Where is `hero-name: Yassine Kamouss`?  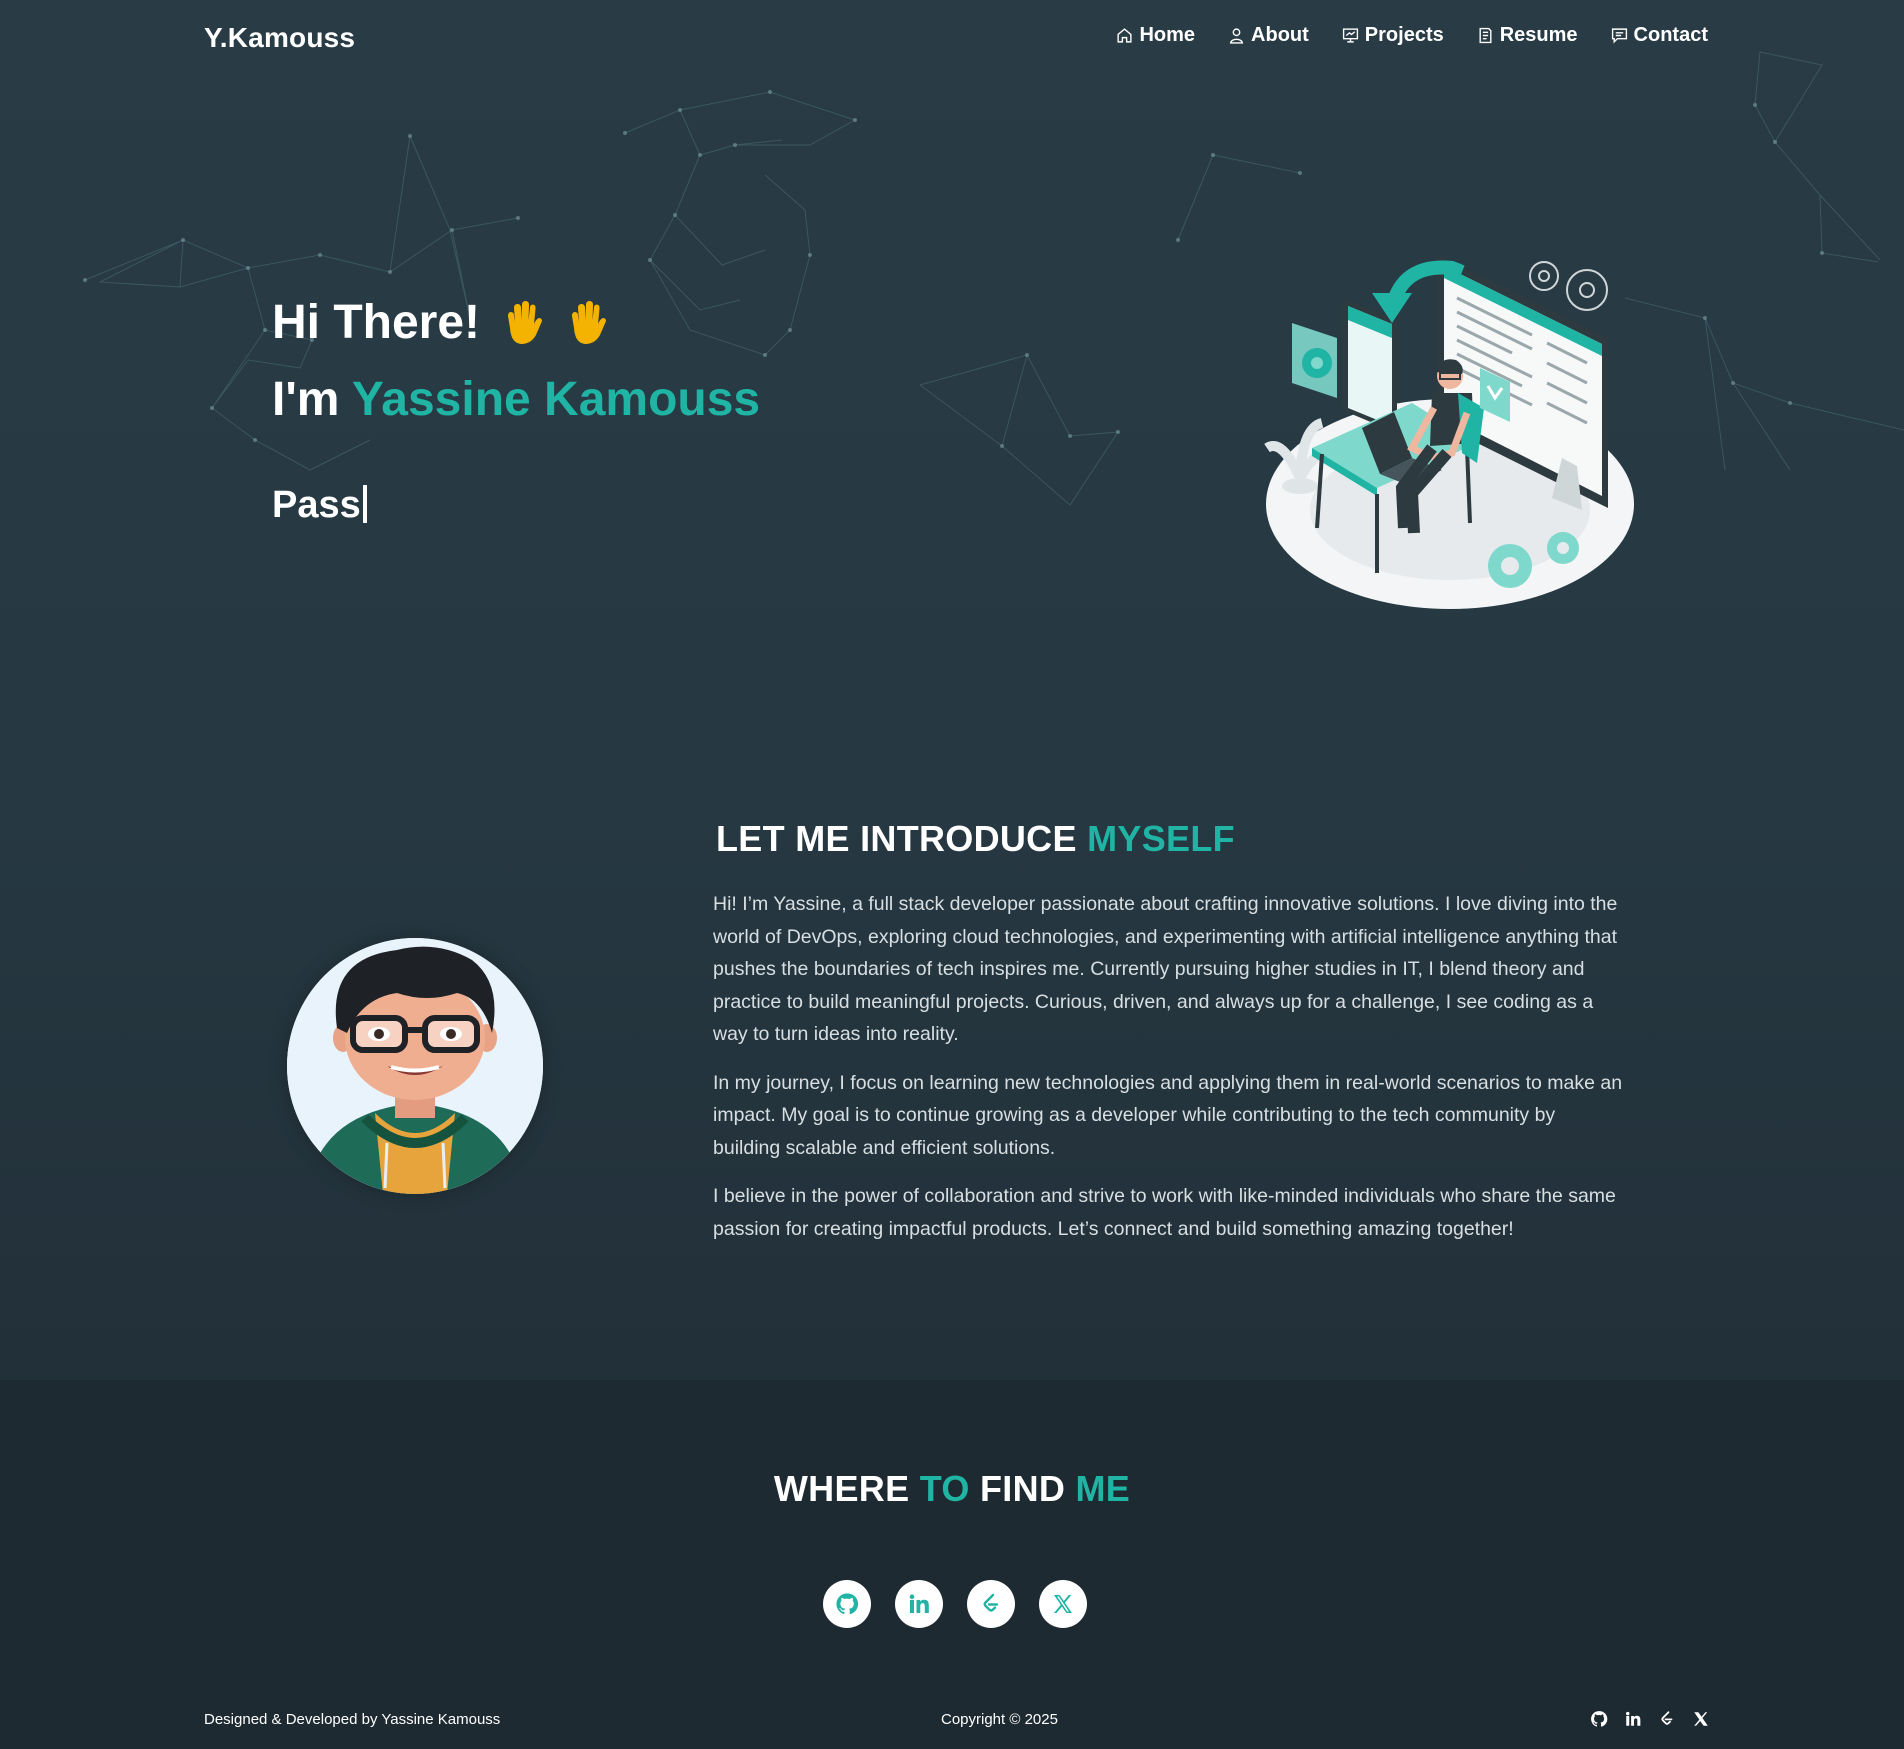
hero-name: Yassine Kamouss is located at coordinates (556, 399).